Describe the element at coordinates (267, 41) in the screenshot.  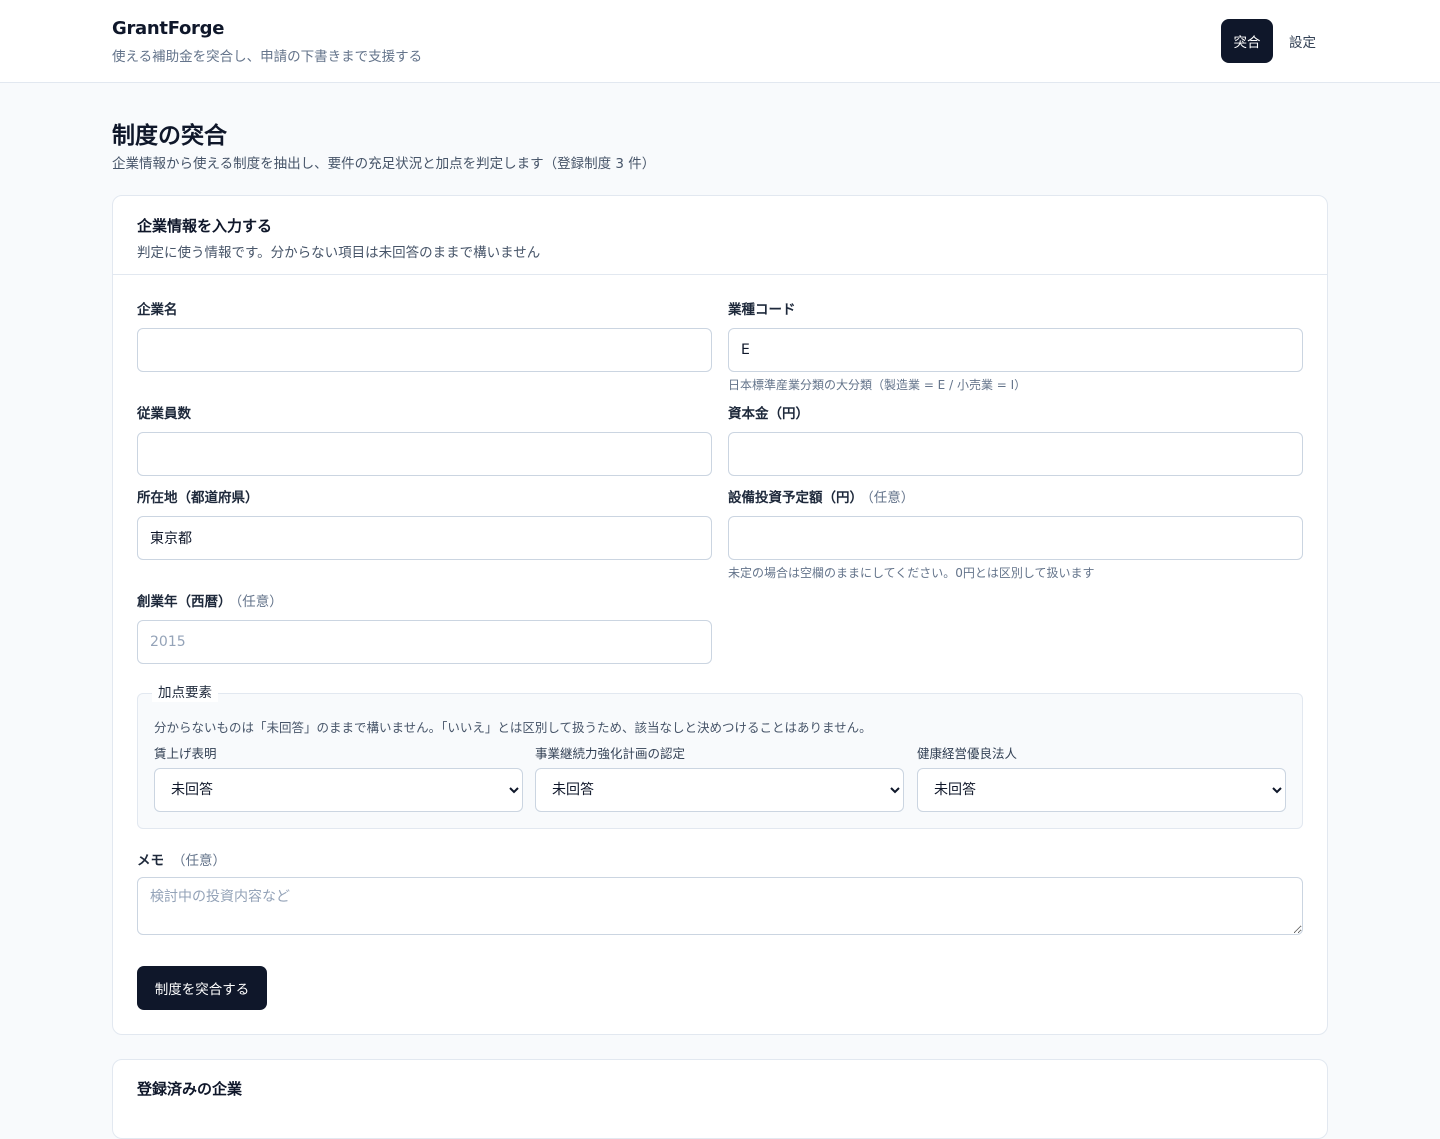
I see `brand: GrantForge 使える補助金を突合し、申請の下書きまで支援する` at that location.